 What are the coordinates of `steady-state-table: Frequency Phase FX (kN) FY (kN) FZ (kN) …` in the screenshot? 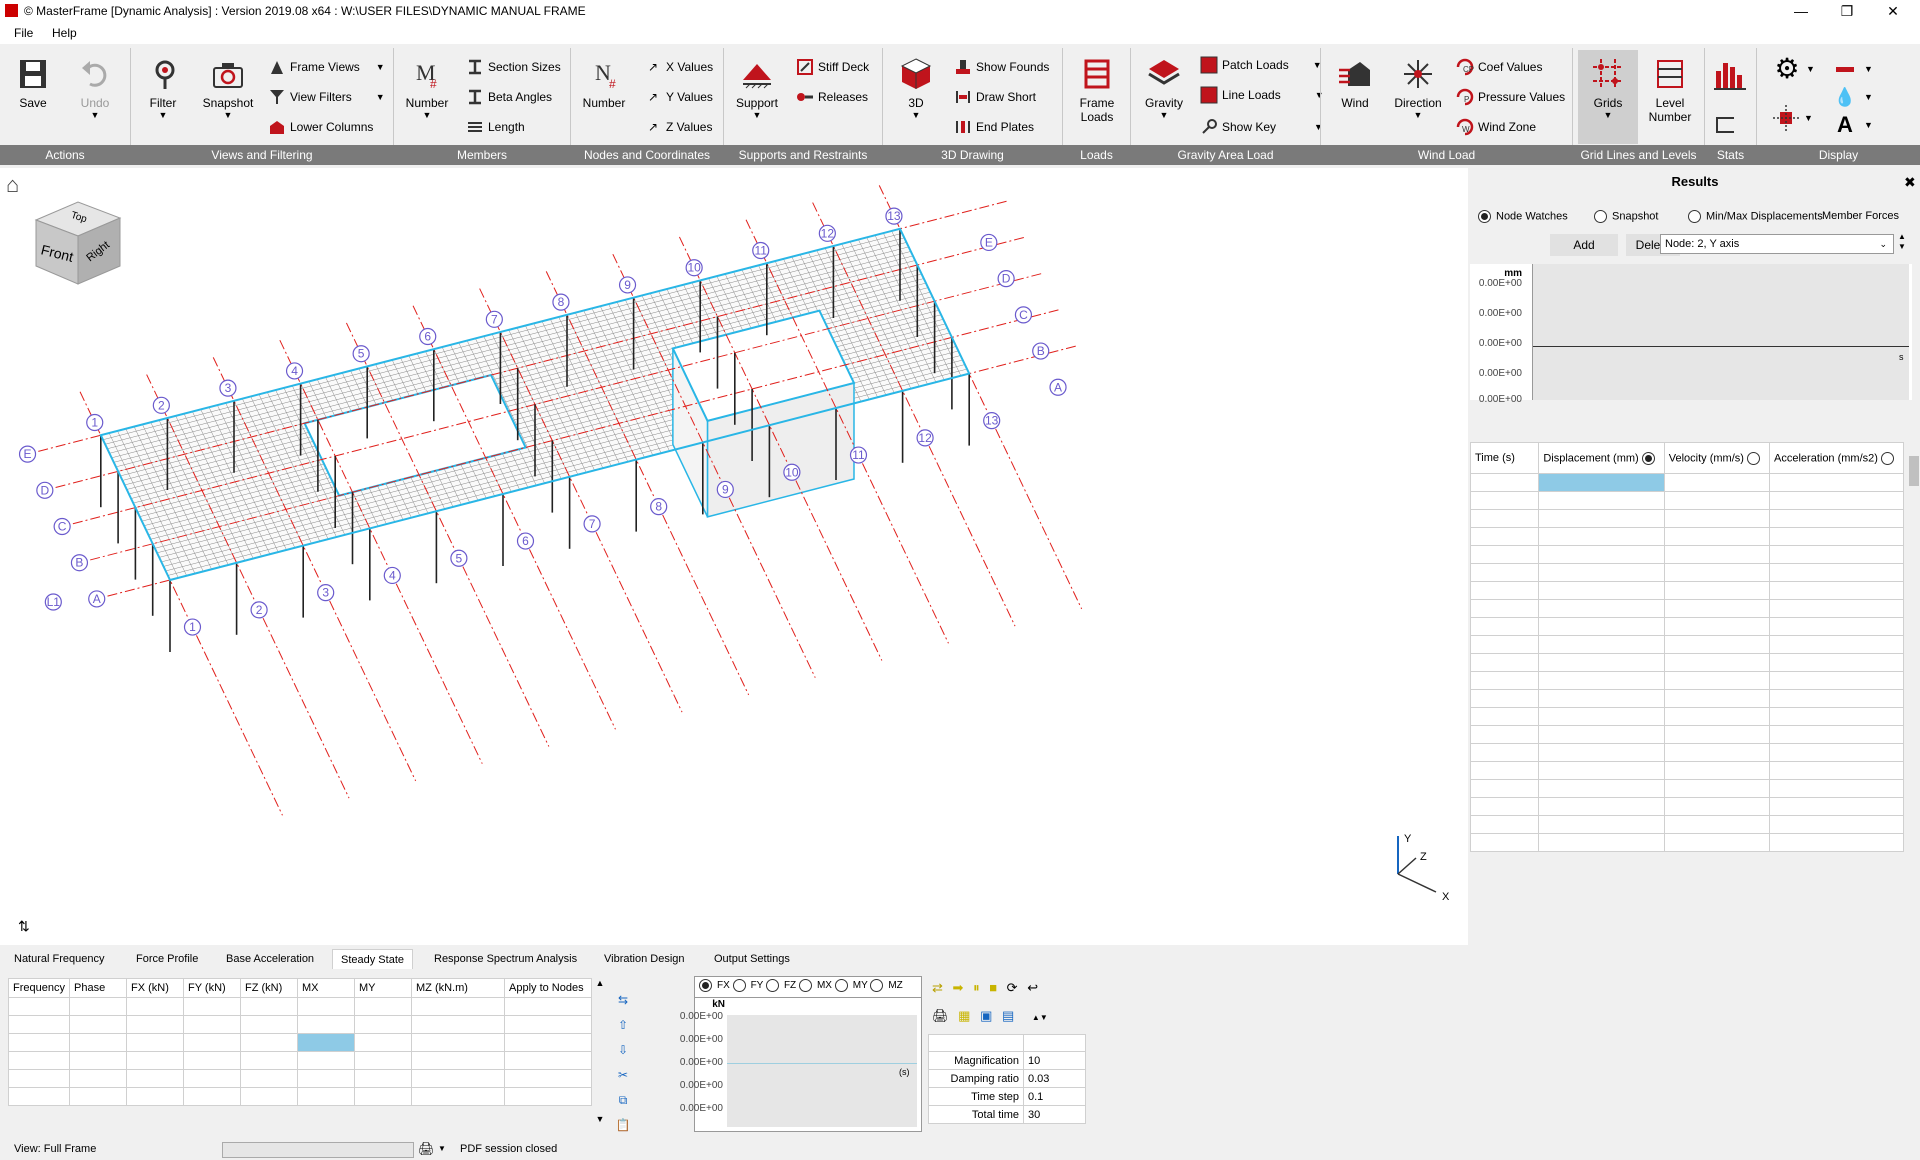 It's located at (300, 1042).